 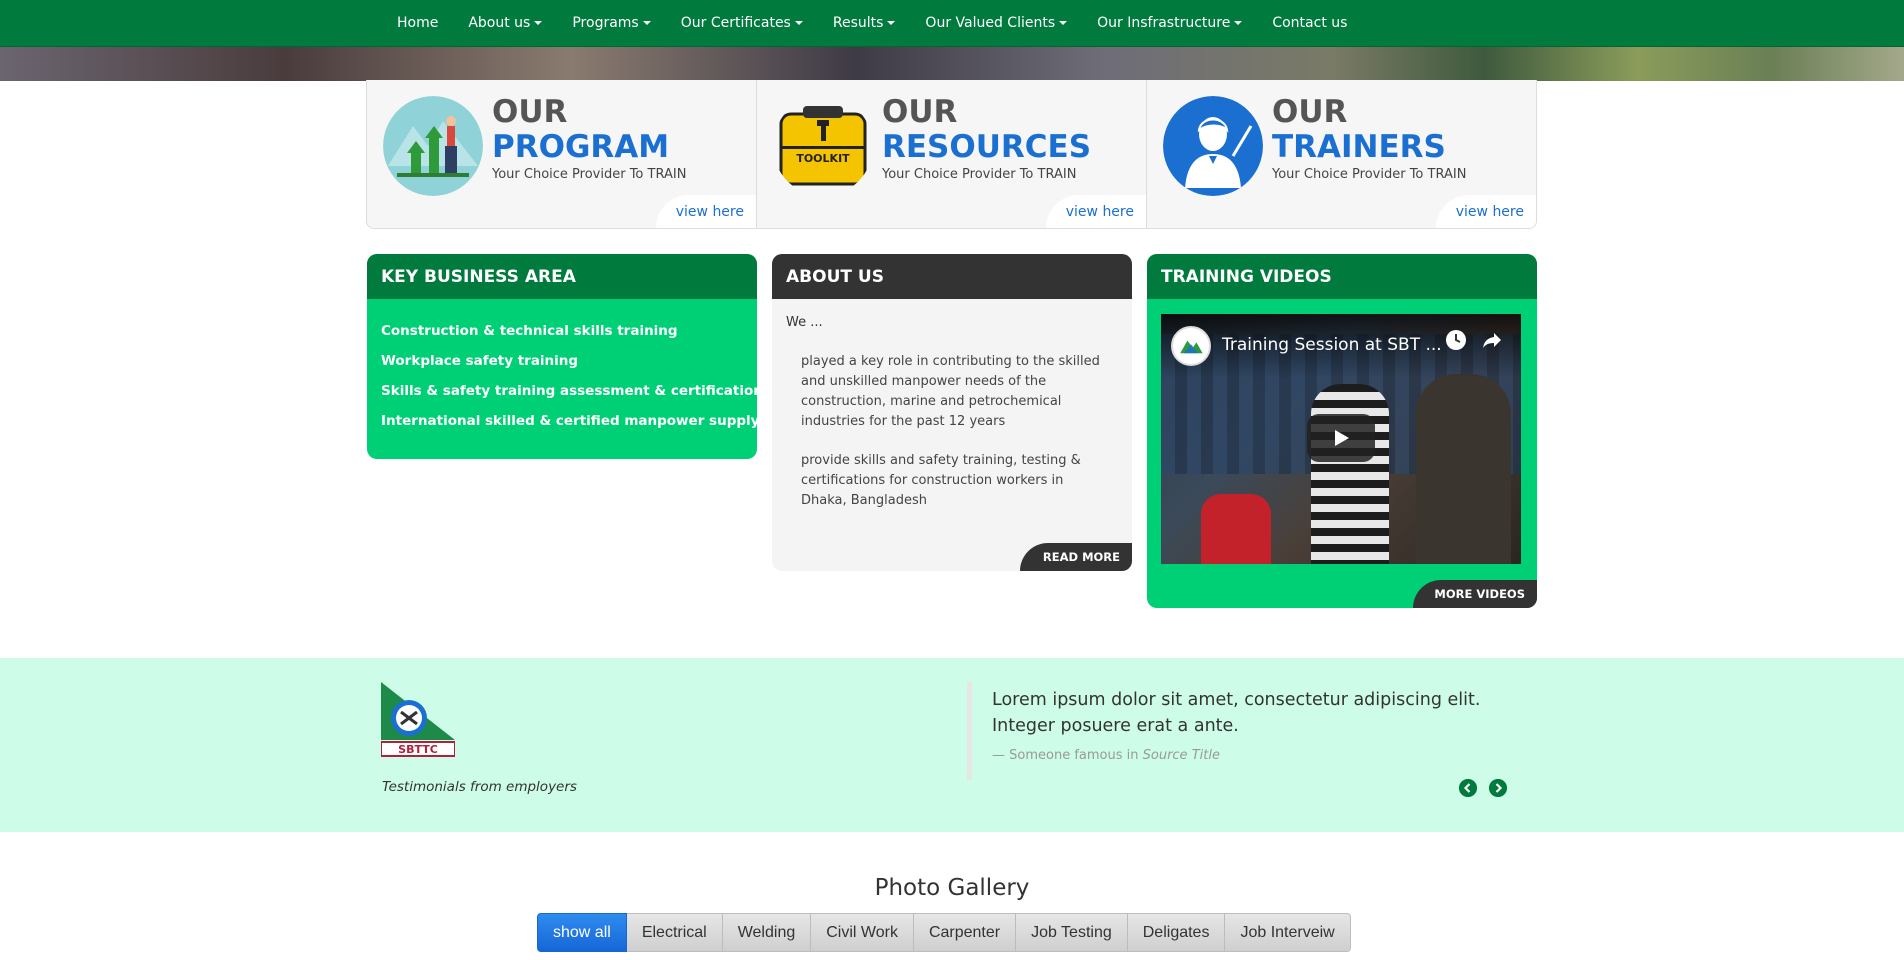 I want to click on nav-item-valued-clients: Our Valued Clients, so click(x=996, y=22).